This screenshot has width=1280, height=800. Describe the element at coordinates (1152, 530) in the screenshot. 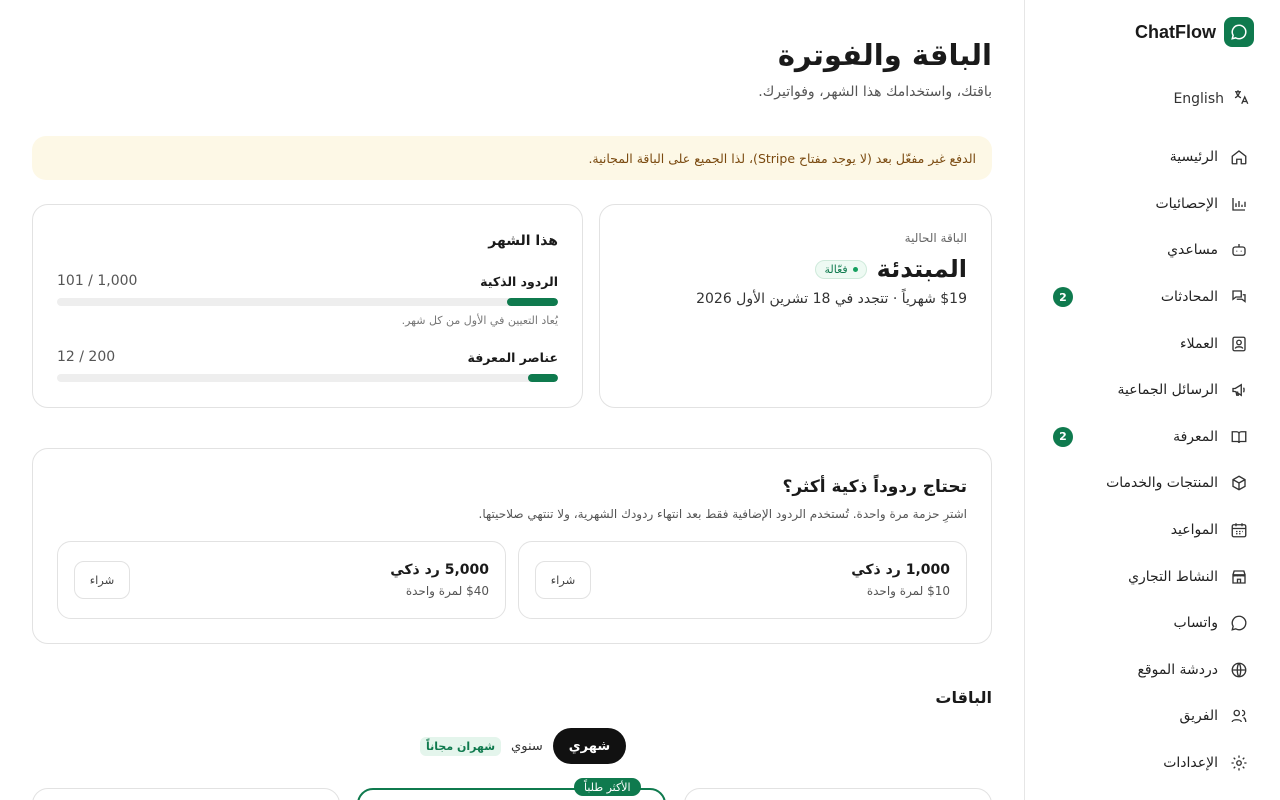

I see `sidebar-item-appointments: المواعيد` at that location.